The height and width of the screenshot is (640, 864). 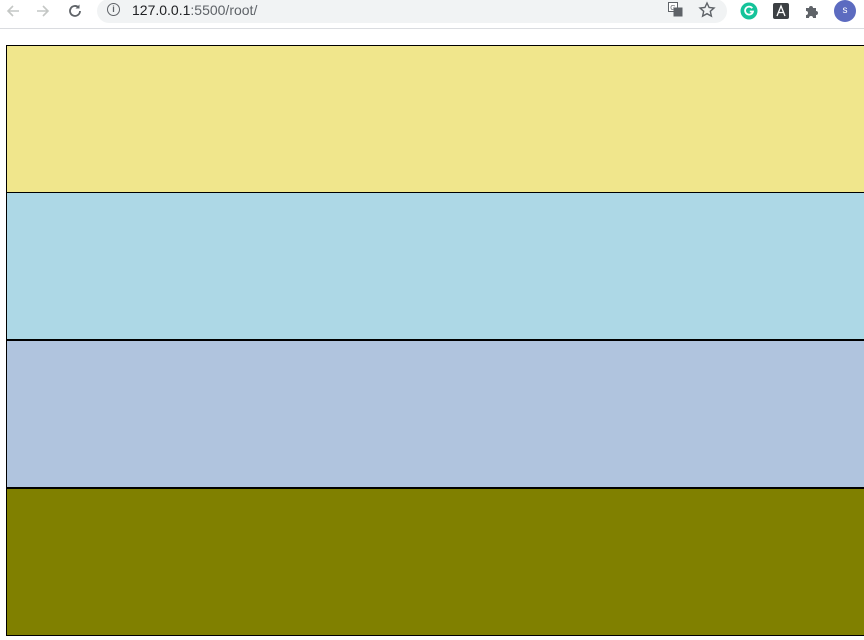 I want to click on reload-button, so click(x=75, y=11).